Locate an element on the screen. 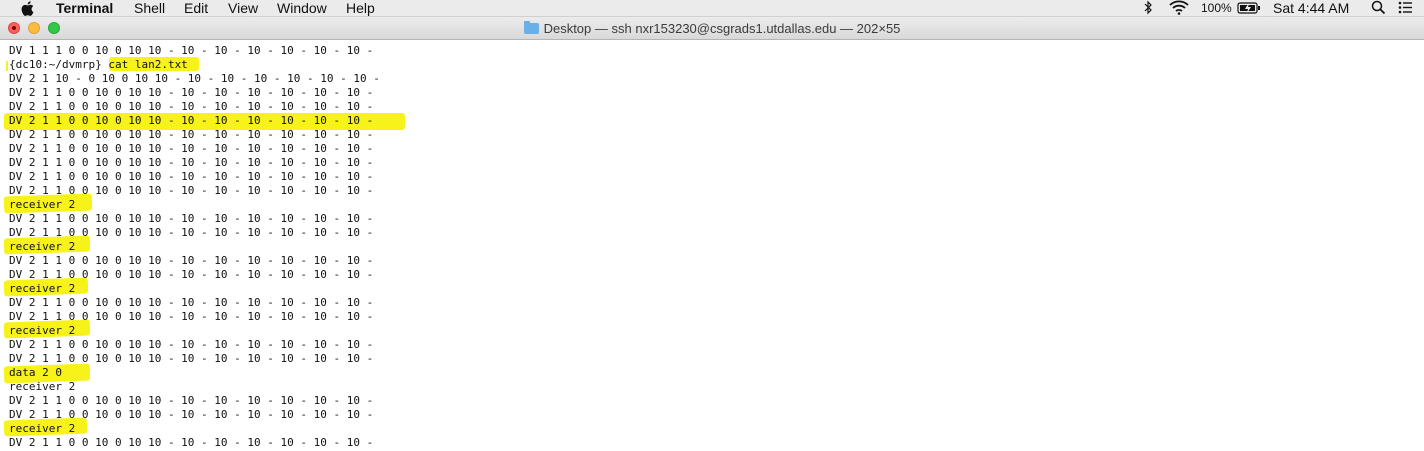 This screenshot has height=451, width=1424. close-window-button is located at coordinates (14, 28).